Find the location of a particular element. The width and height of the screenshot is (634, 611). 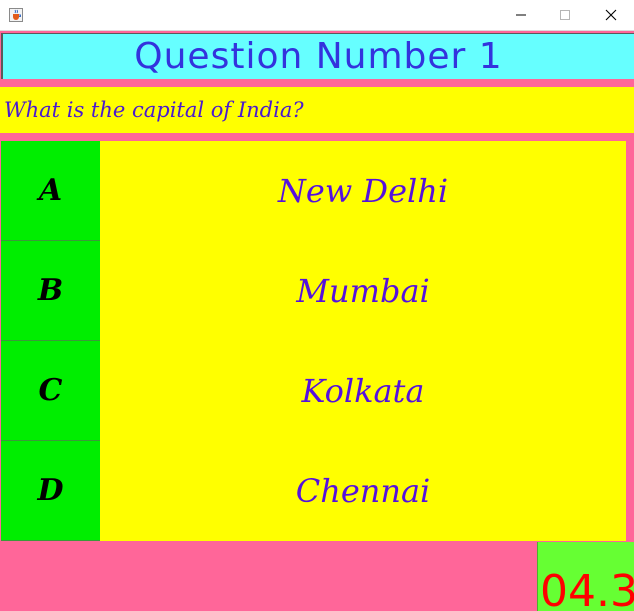

timer-value: 04.3 is located at coordinates (587, 588).